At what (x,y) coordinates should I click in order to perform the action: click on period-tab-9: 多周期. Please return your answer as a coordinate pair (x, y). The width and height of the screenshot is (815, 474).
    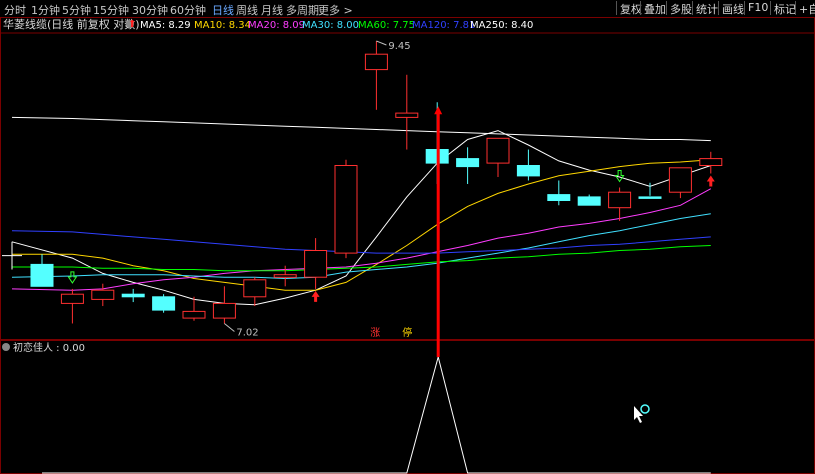
    Looking at the image, I should click on (302, 10).